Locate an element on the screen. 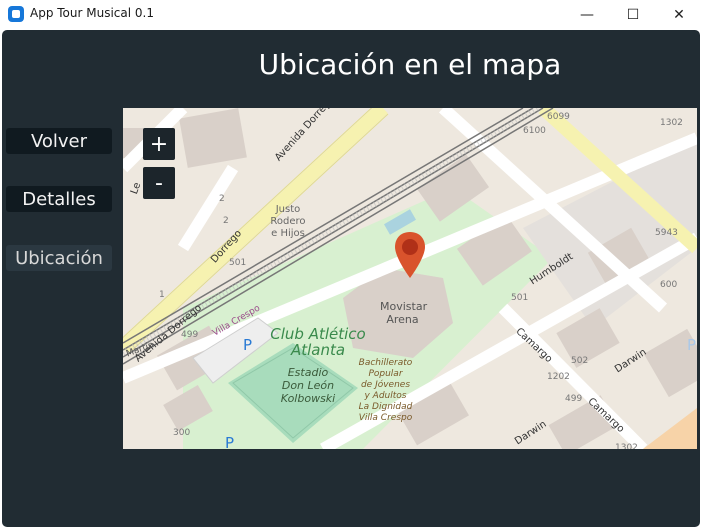 This screenshot has width=702, height=529. window-title: App Tour Musical 0.1 is located at coordinates (92, 13).